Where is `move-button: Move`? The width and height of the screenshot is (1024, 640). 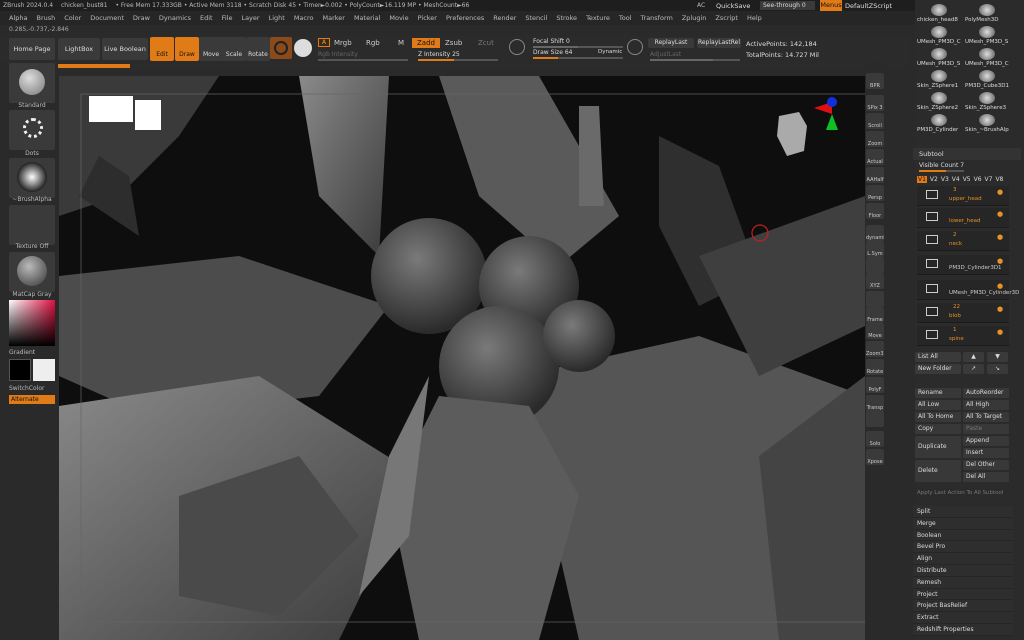 move-button: Move is located at coordinates (211, 49).